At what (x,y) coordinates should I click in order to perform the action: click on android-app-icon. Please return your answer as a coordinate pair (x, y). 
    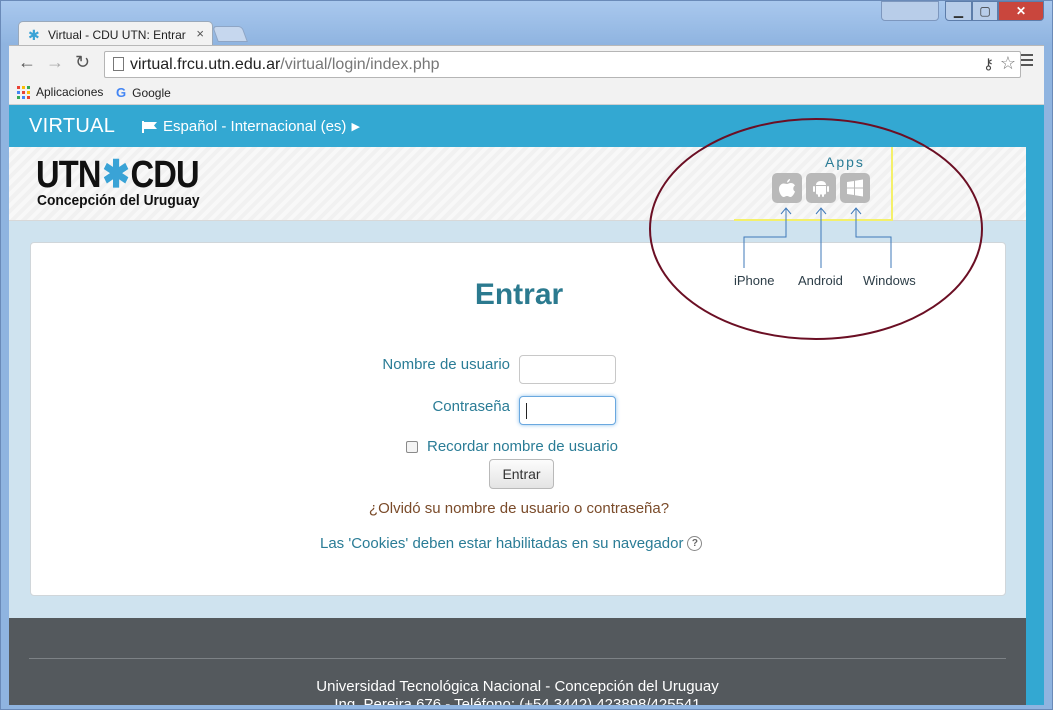
    Looking at the image, I should click on (821, 188).